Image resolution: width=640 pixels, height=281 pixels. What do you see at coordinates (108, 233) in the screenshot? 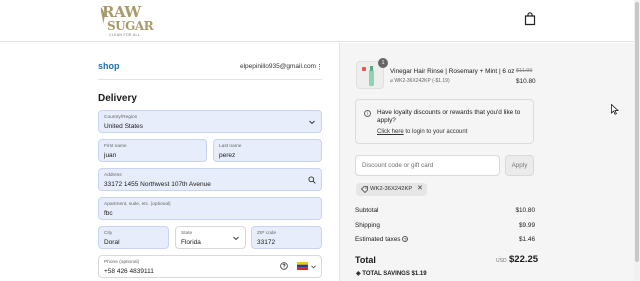
I see `city-label: City` at bounding box center [108, 233].